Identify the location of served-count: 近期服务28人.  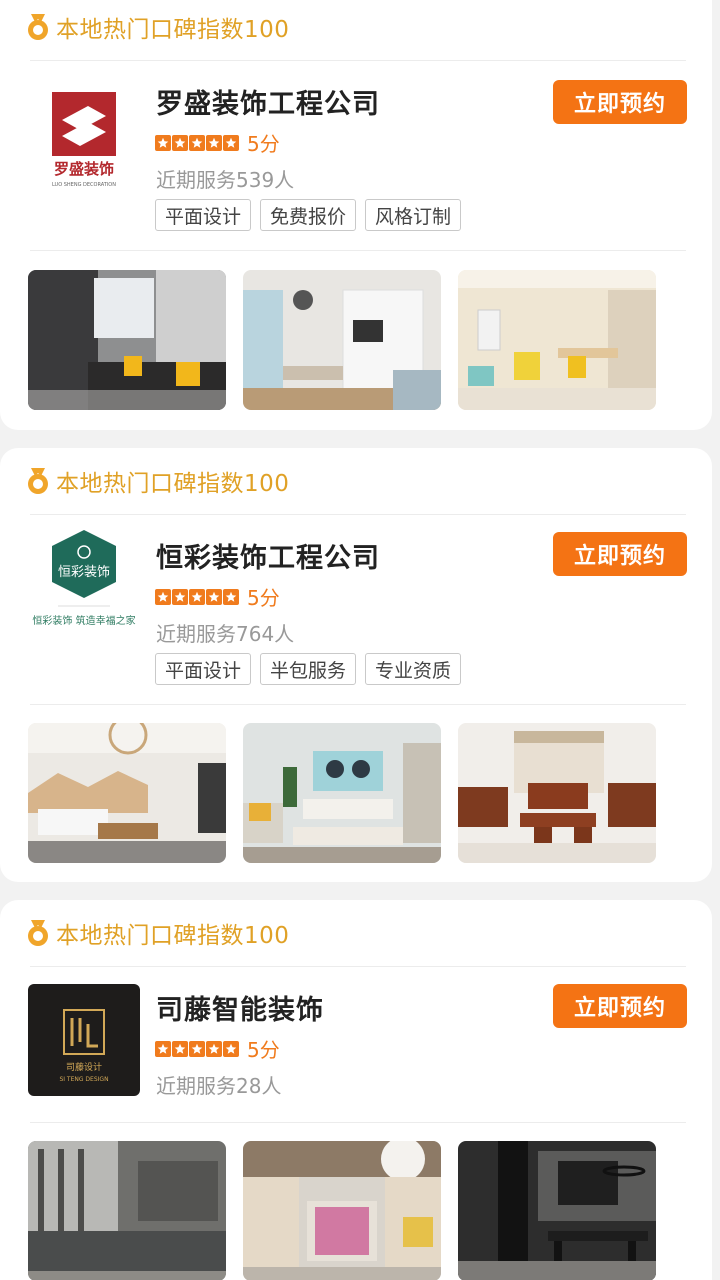
(219, 1086).